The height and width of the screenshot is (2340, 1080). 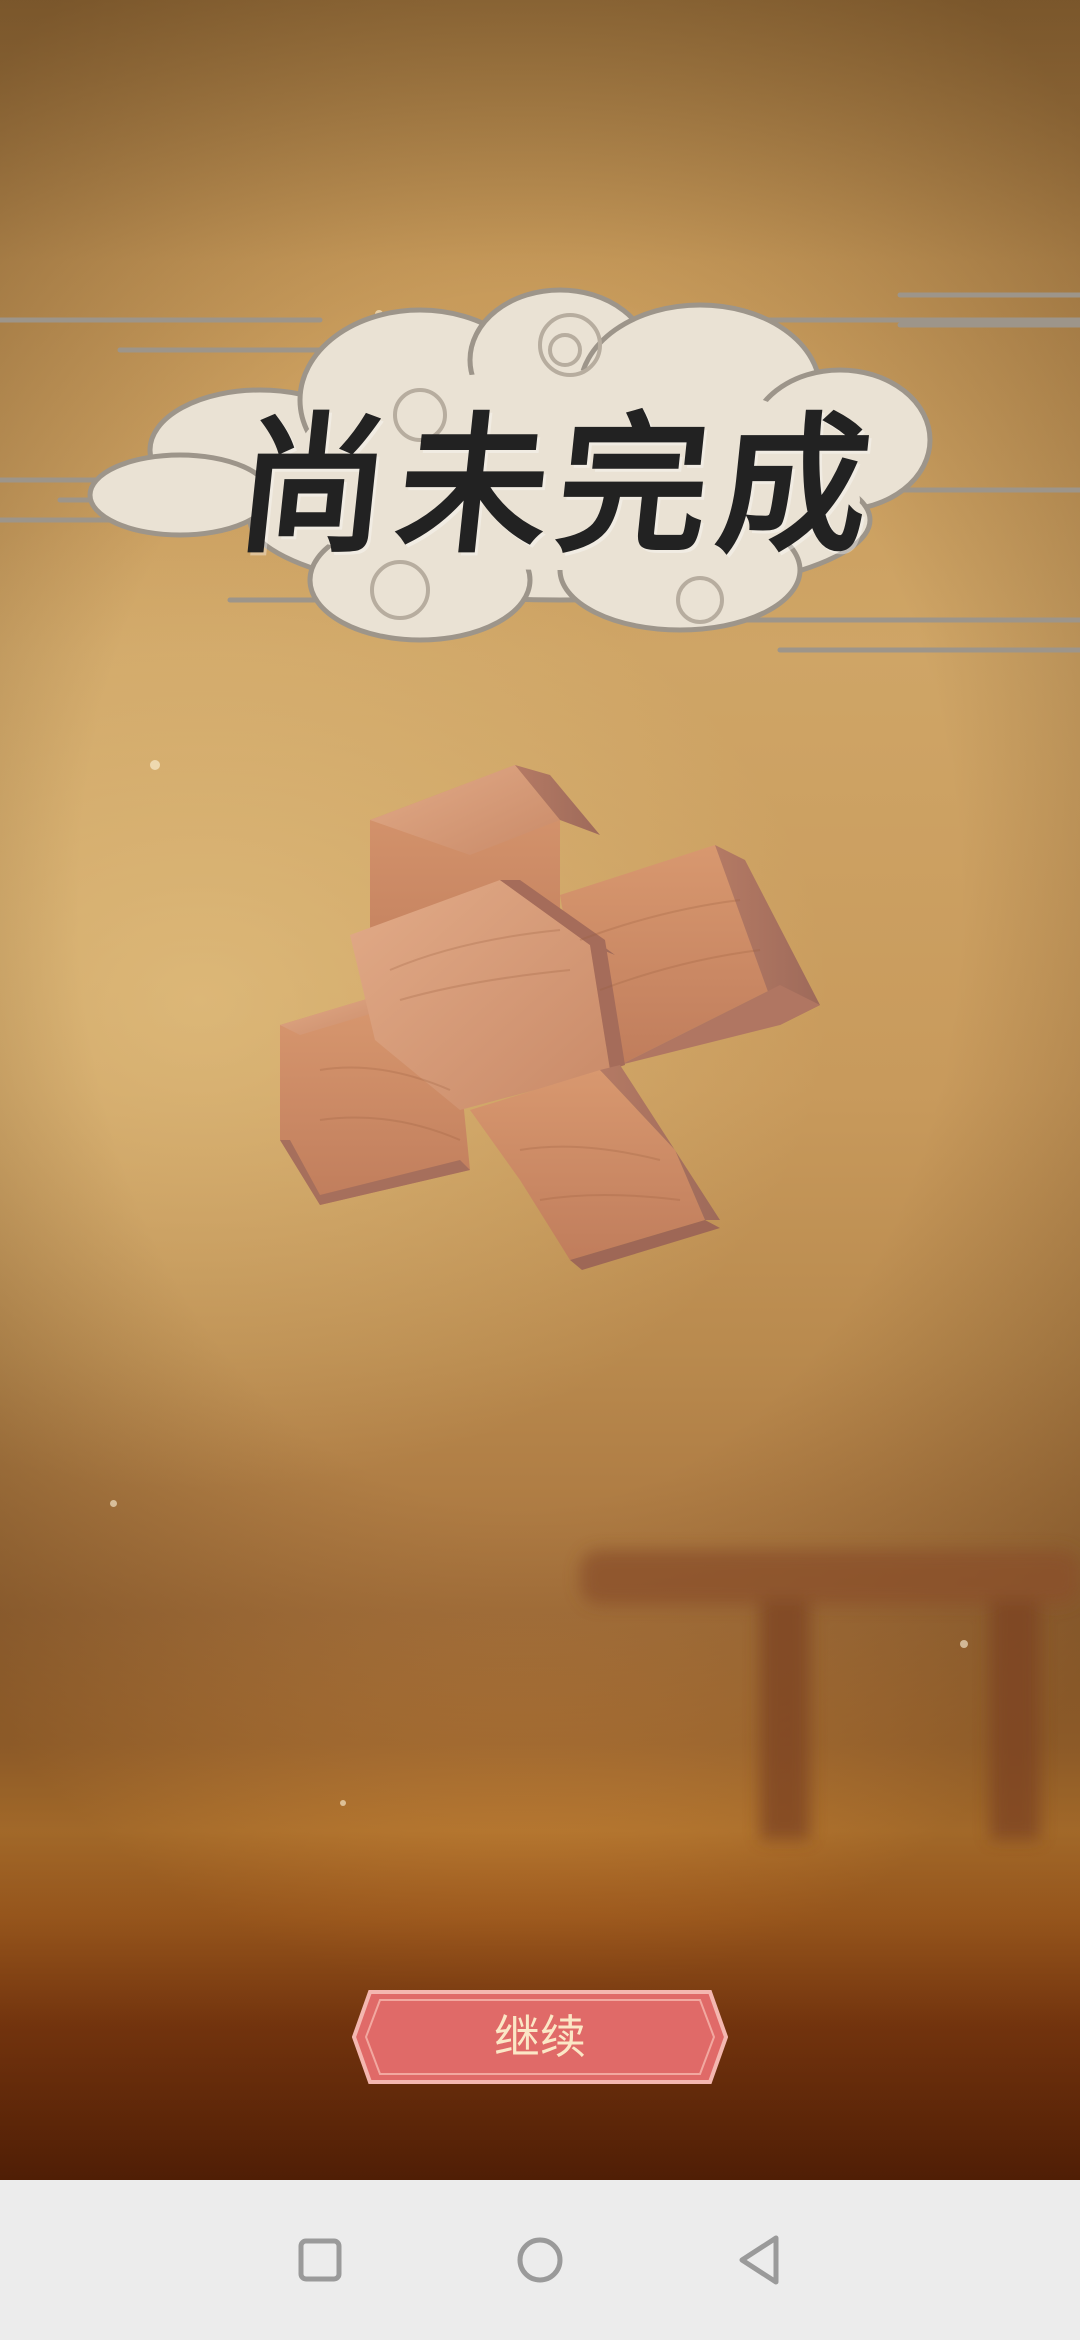 I want to click on background-bench, so click(x=830, y=1695).